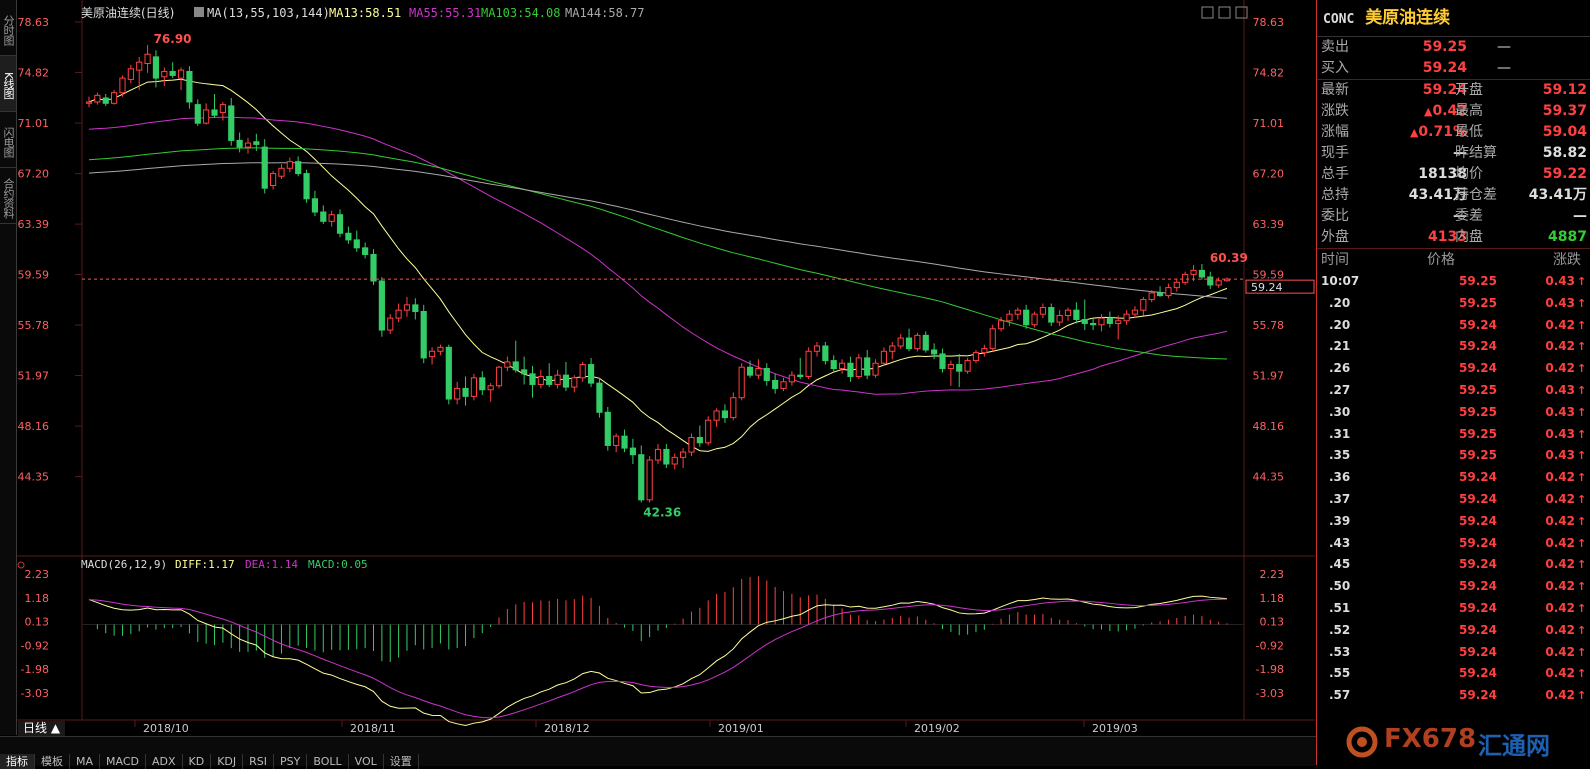 This screenshot has height=769, width=1590. I want to click on ma55-value: MA55:55.31, so click(445, 13).